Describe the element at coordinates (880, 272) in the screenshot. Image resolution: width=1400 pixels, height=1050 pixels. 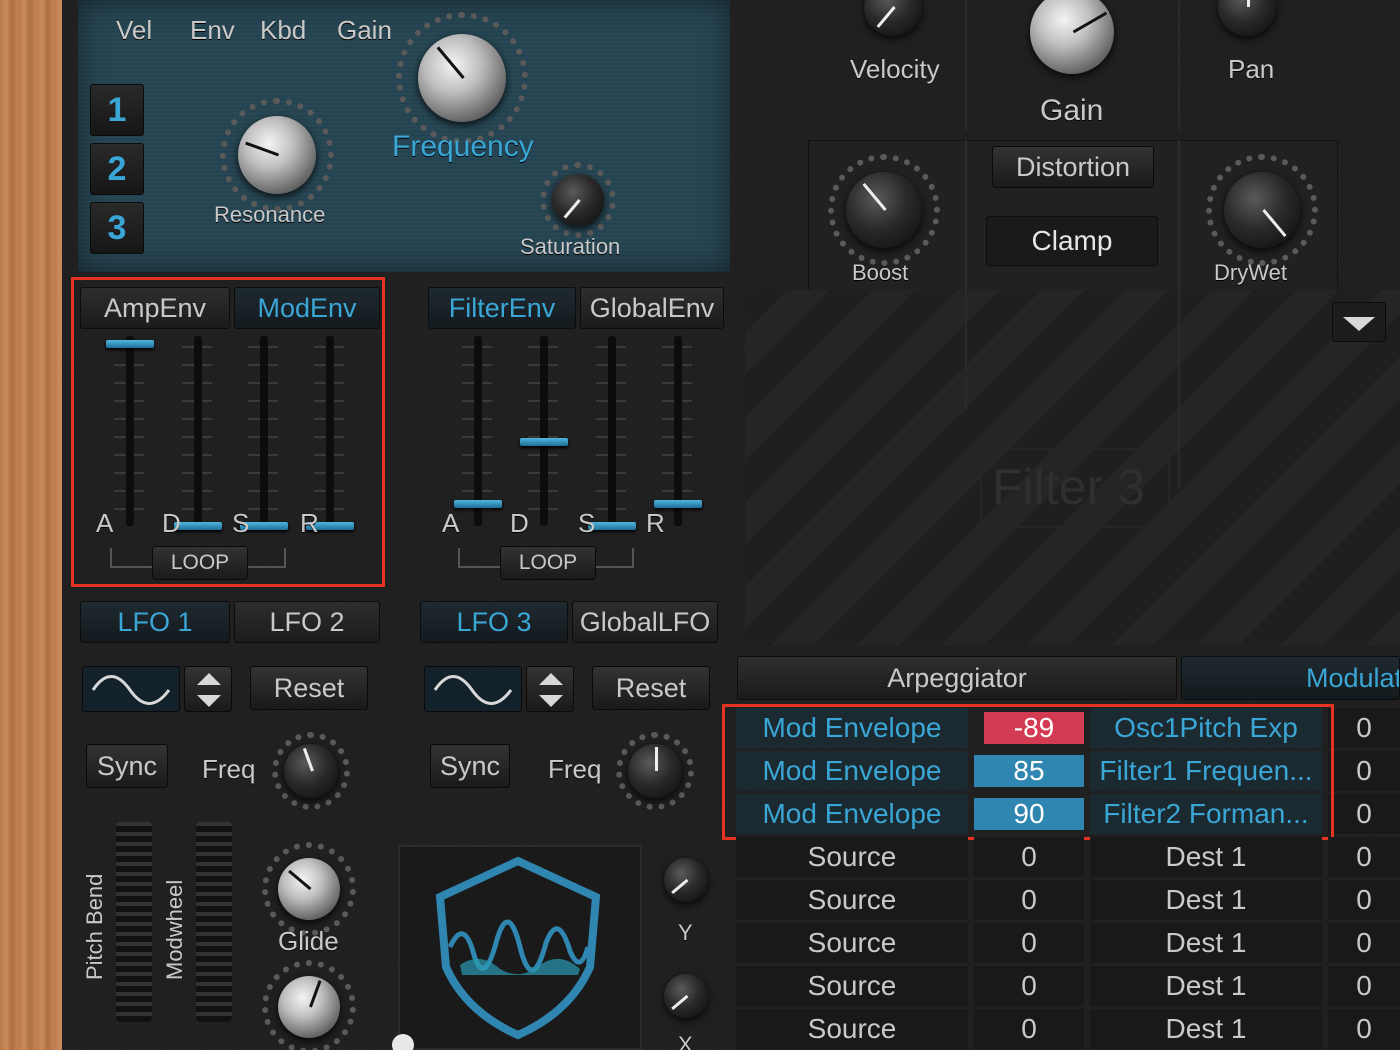
I see `boost-label: Boost` at that location.